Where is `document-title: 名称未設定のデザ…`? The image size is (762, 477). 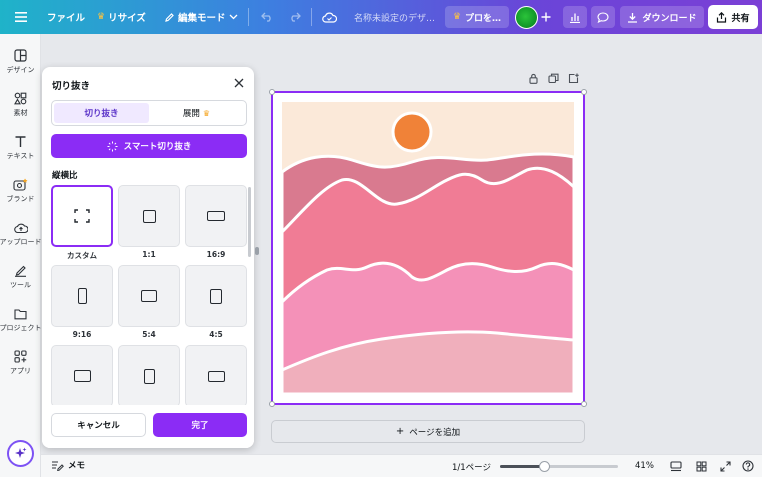 document-title: 名称未設定のデザ… is located at coordinates (394, 17).